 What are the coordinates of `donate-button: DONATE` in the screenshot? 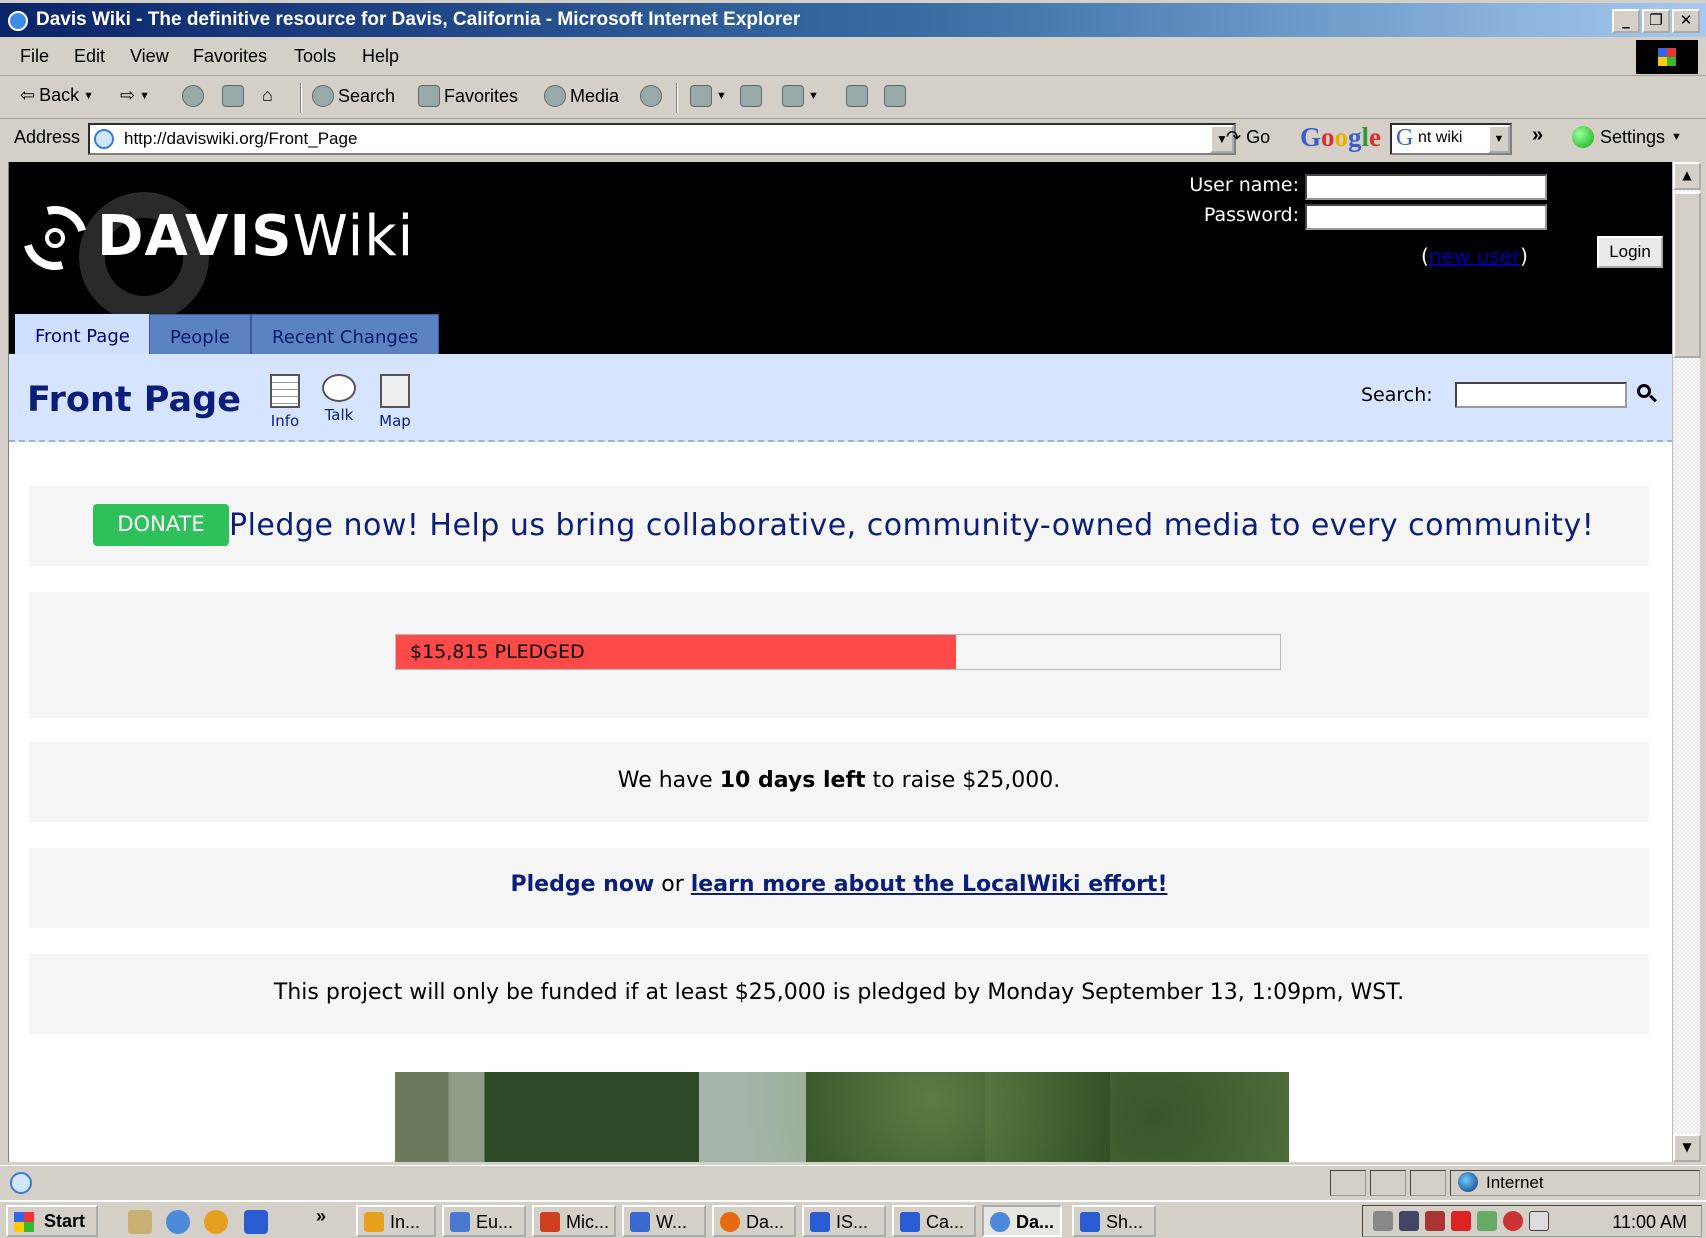 It's located at (161, 525).